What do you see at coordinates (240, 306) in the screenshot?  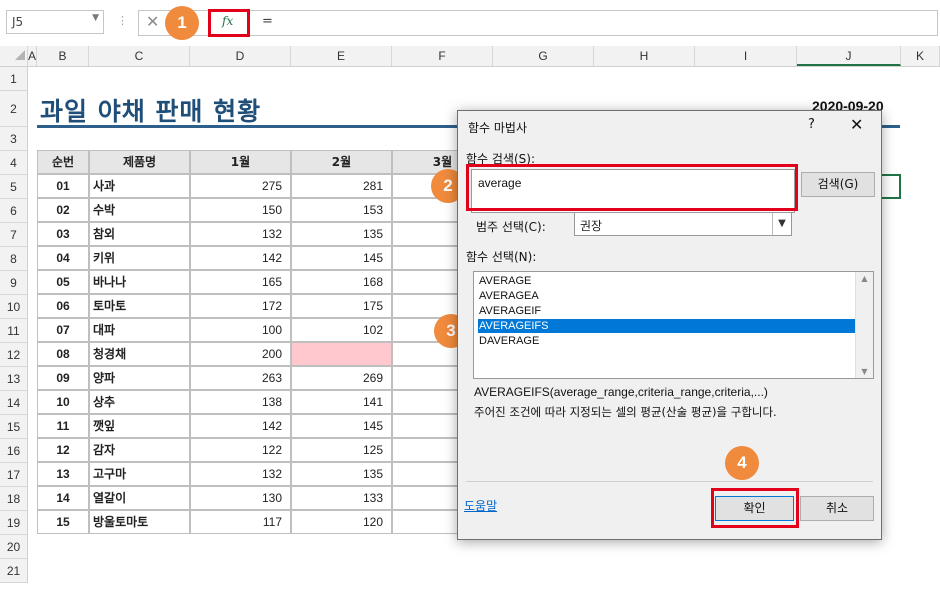 I see `table-cell: 172` at bounding box center [240, 306].